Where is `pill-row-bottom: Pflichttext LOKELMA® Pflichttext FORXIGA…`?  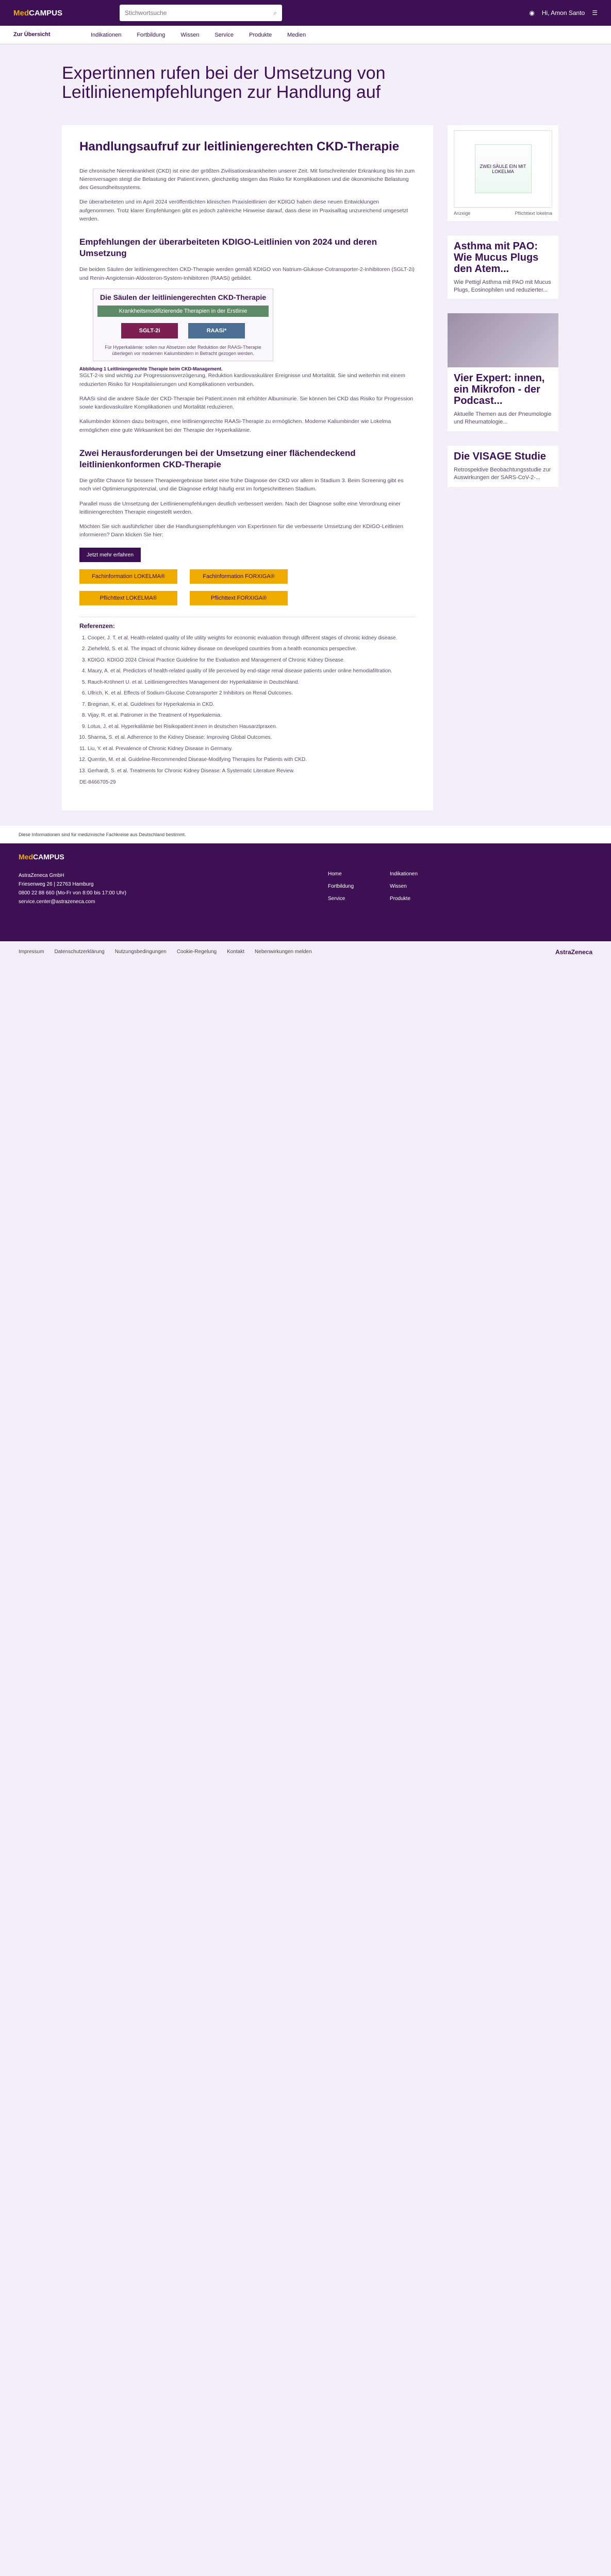 pill-row-bottom: Pflichttext LOKELMA® Pflichttext FORXIGA… is located at coordinates (247, 597).